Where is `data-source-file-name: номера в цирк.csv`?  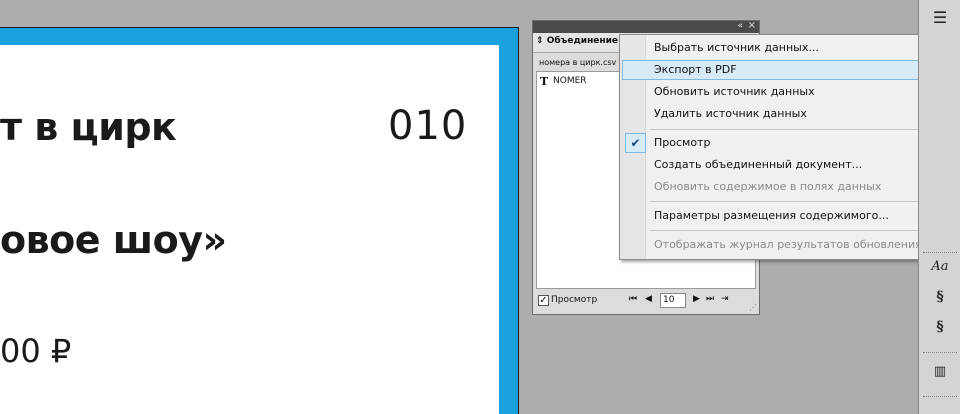
data-source-file-name: номера в цирк.csv is located at coordinates (578, 62).